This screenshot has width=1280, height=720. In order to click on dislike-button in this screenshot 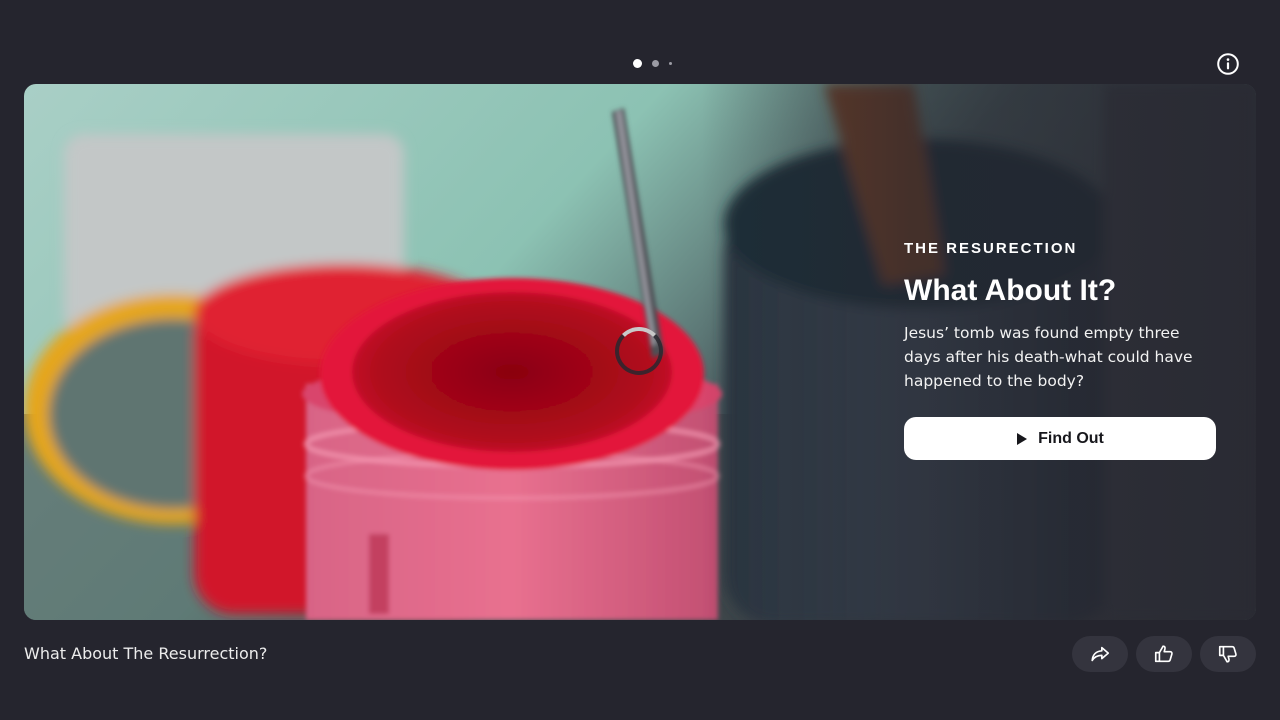, I will do `click(1228, 654)`.